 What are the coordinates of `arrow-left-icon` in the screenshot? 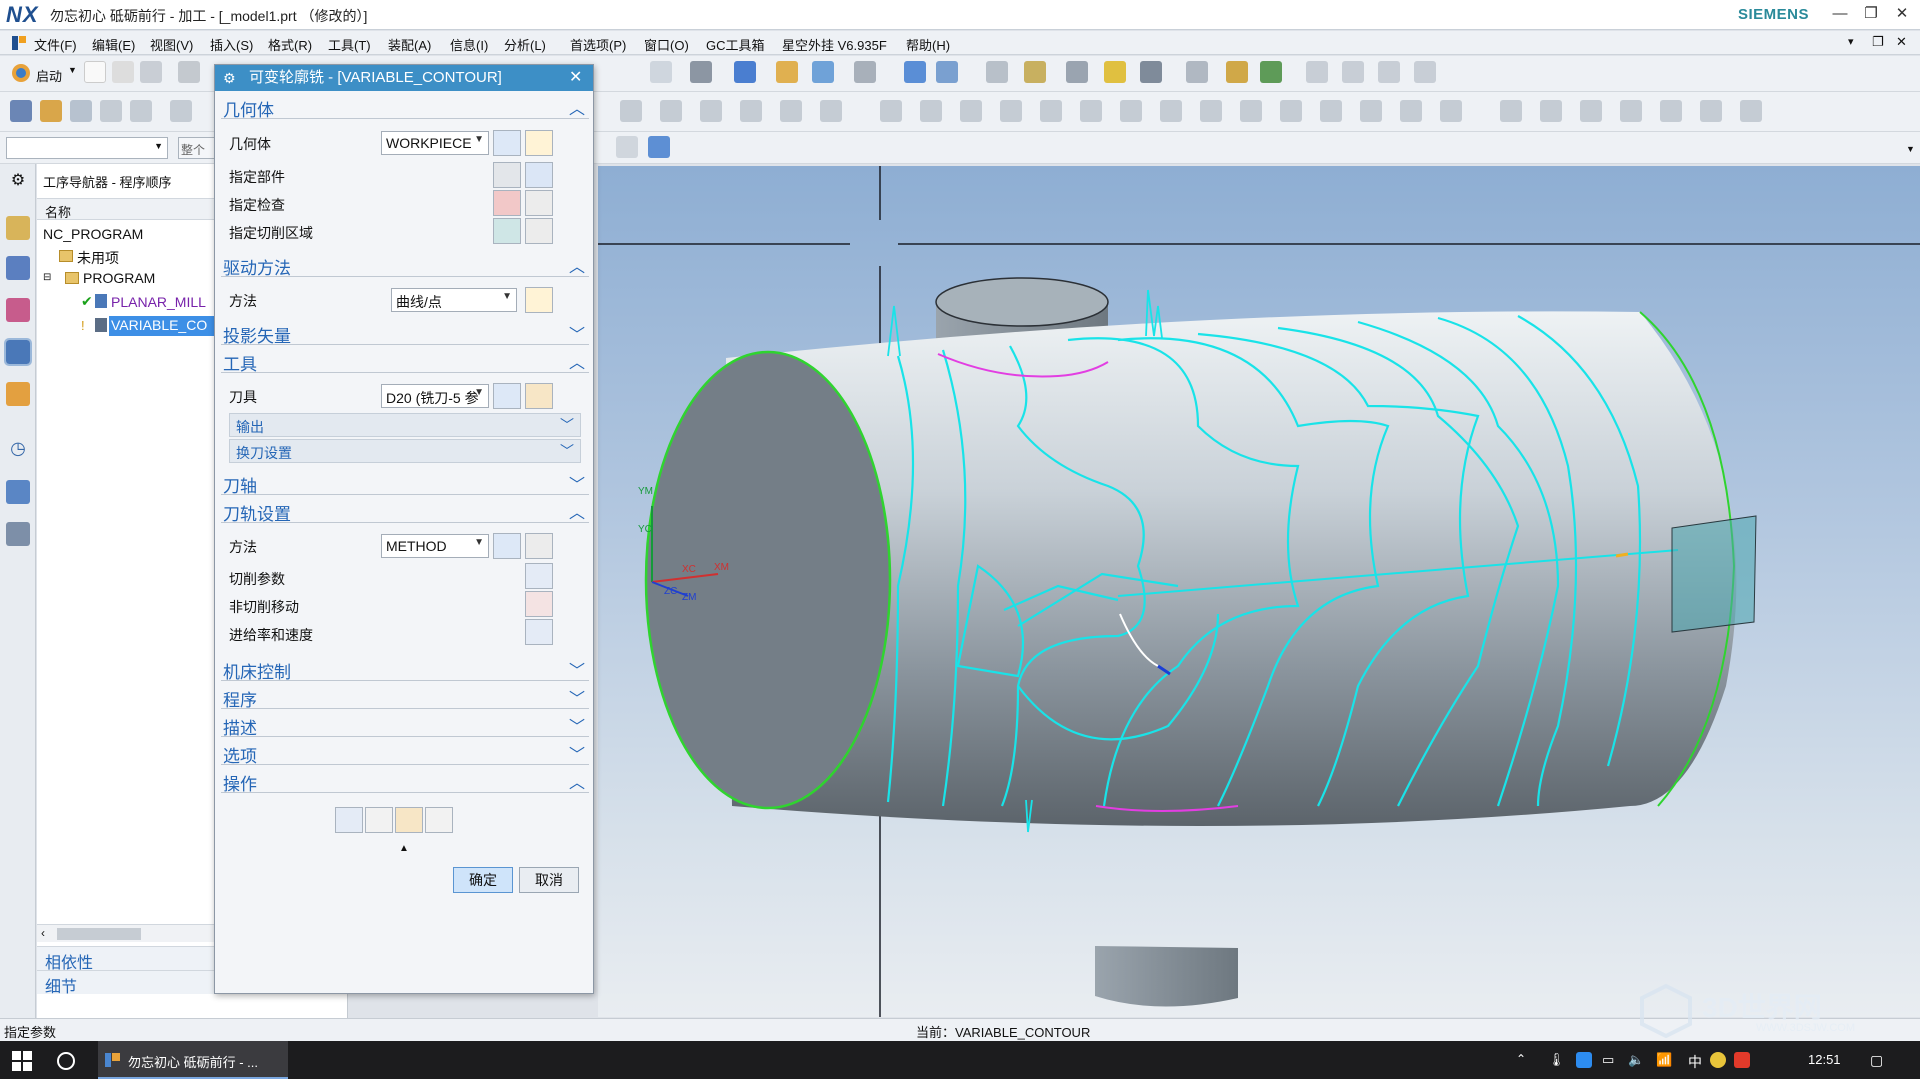 It's located at (971, 111).